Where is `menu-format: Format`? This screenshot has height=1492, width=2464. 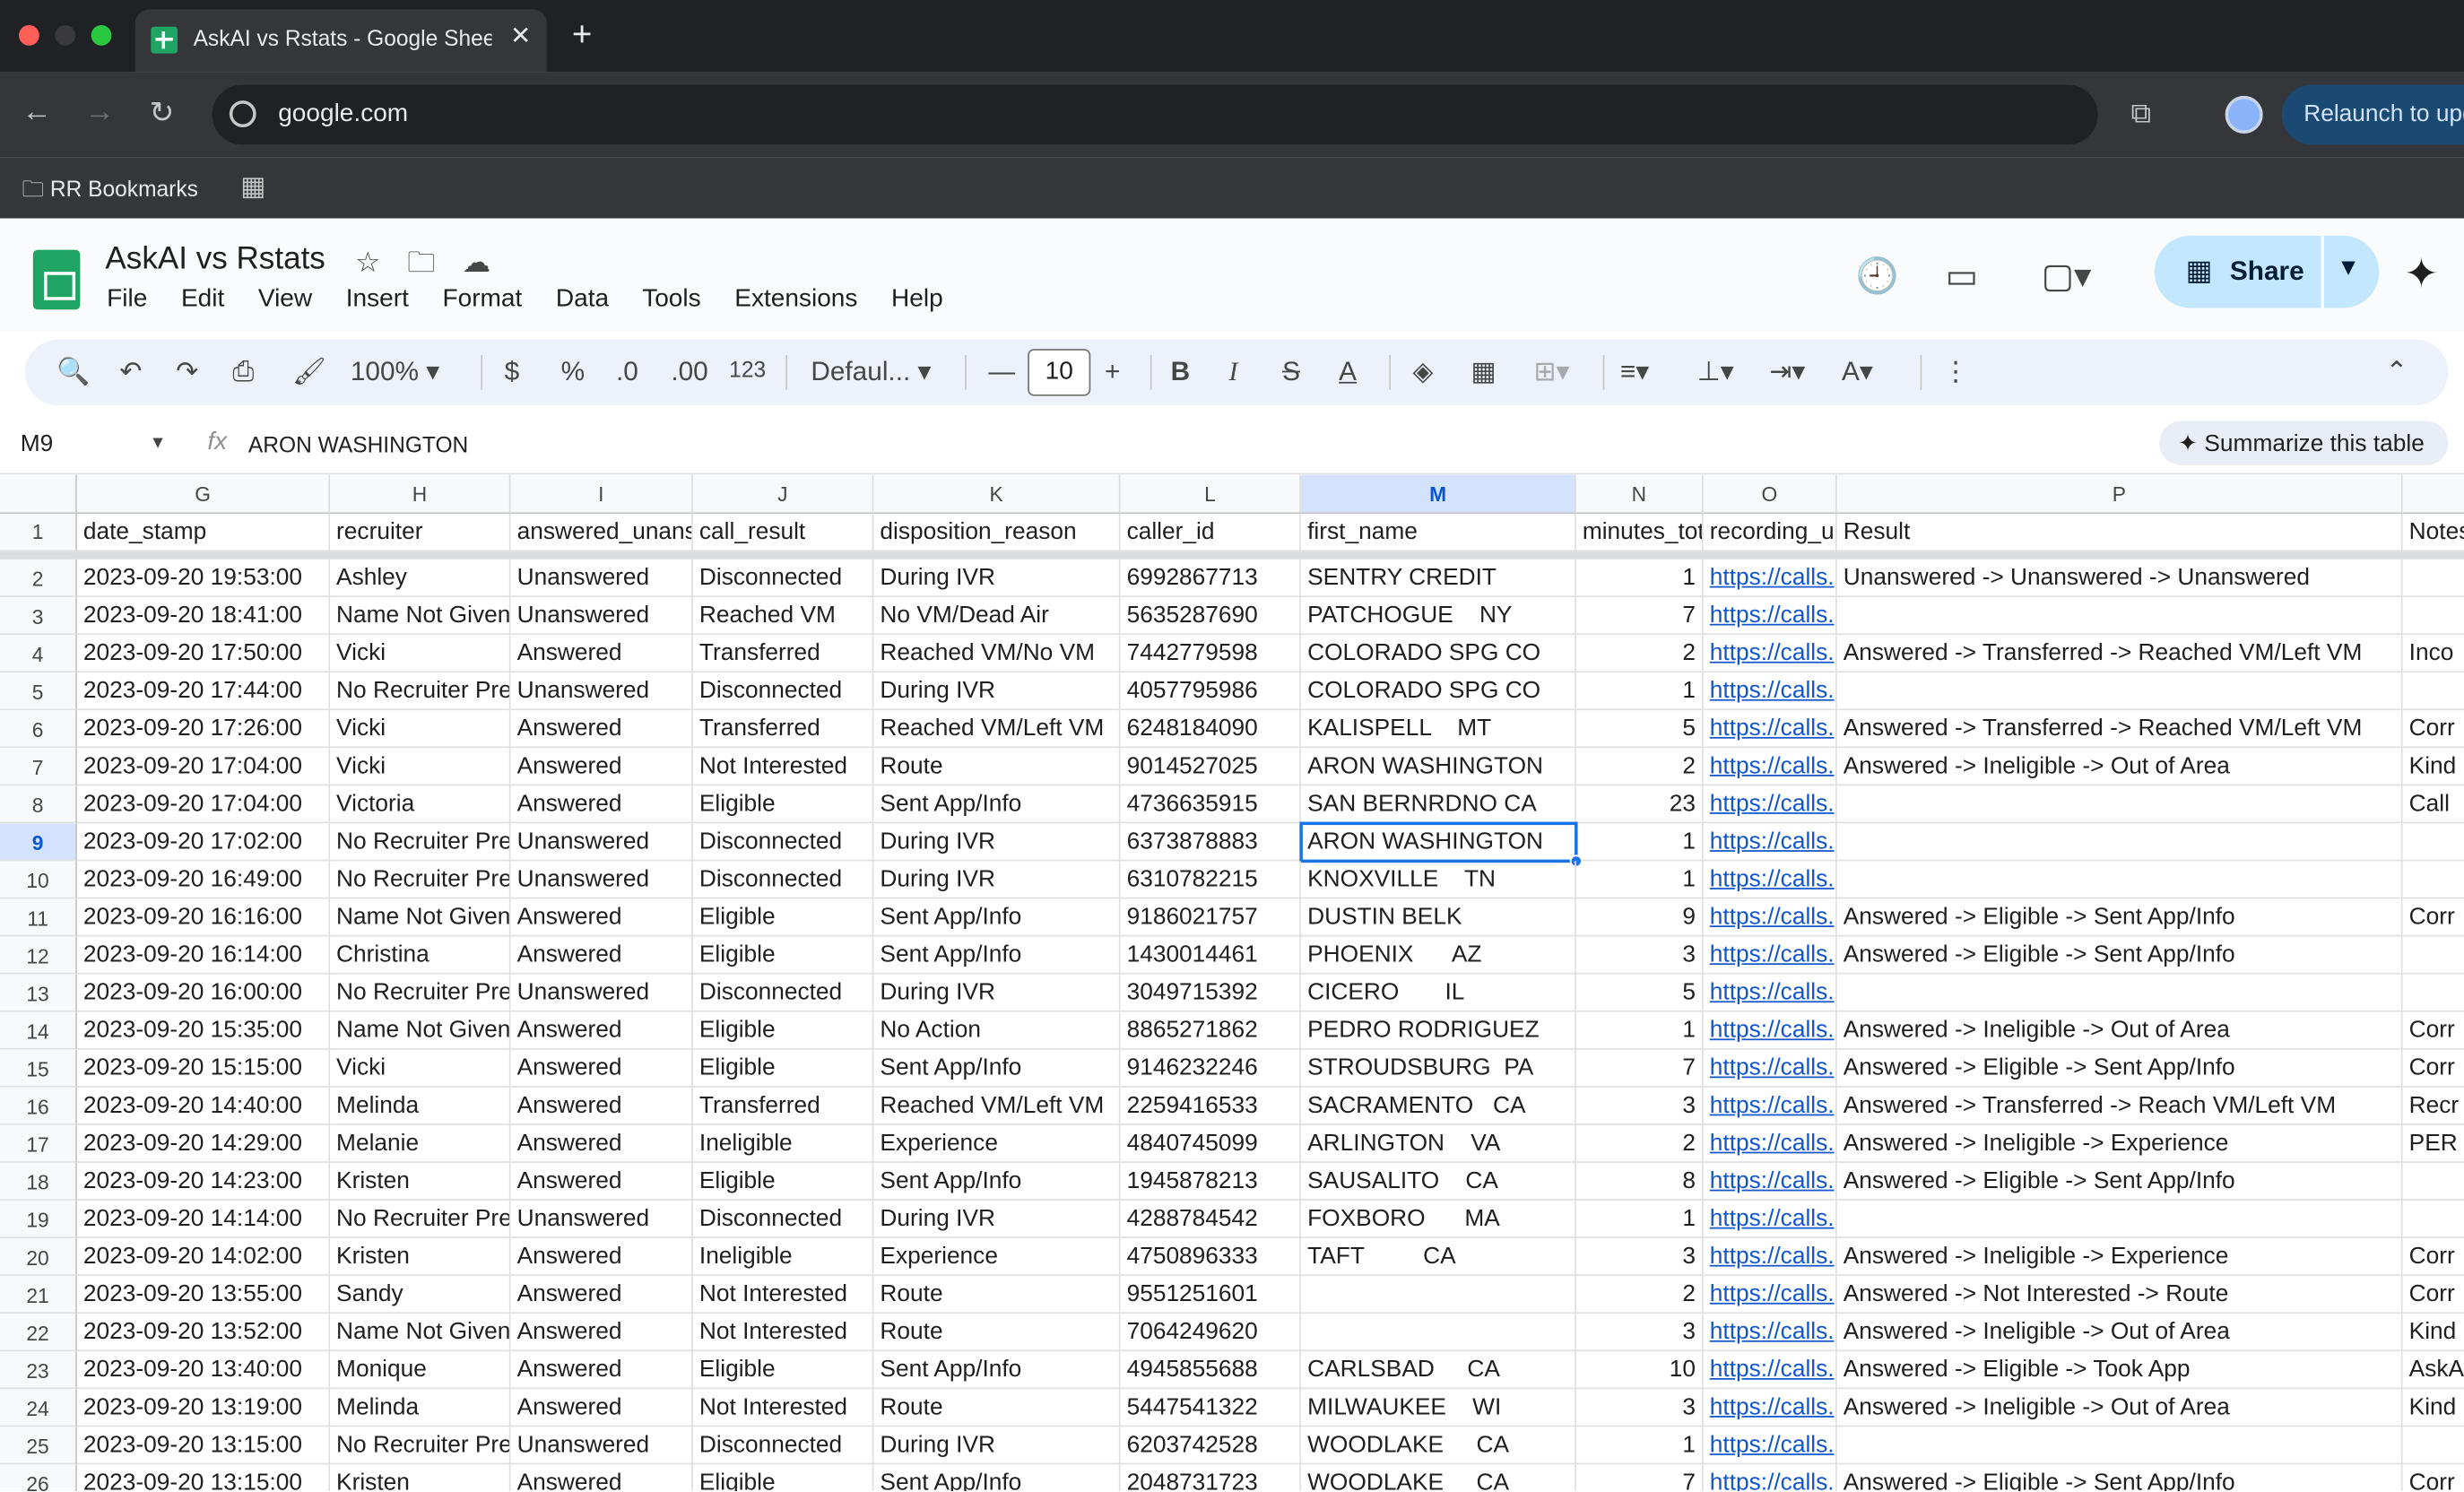
menu-format: Format is located at coordinates (482, 299).